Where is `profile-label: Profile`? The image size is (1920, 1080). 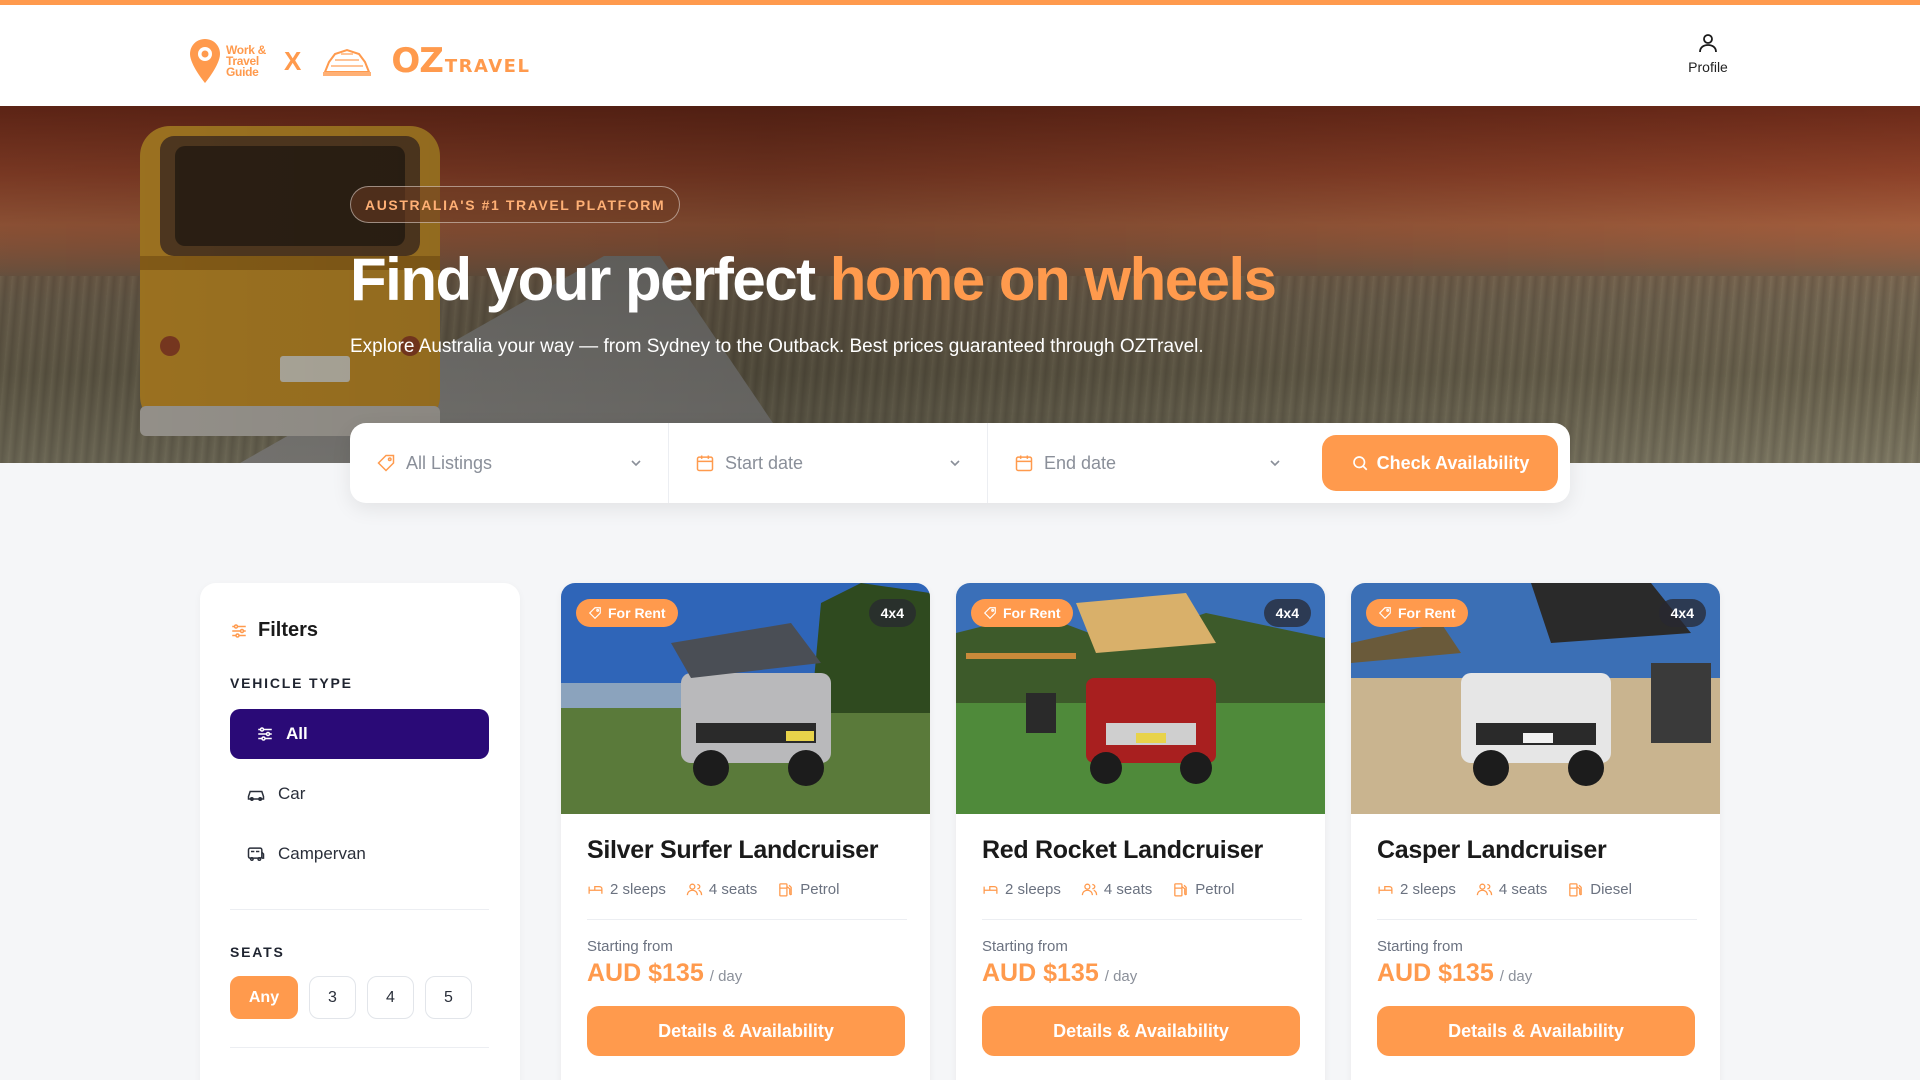
profile-label: Profile is located at coordinates (1708, 67).